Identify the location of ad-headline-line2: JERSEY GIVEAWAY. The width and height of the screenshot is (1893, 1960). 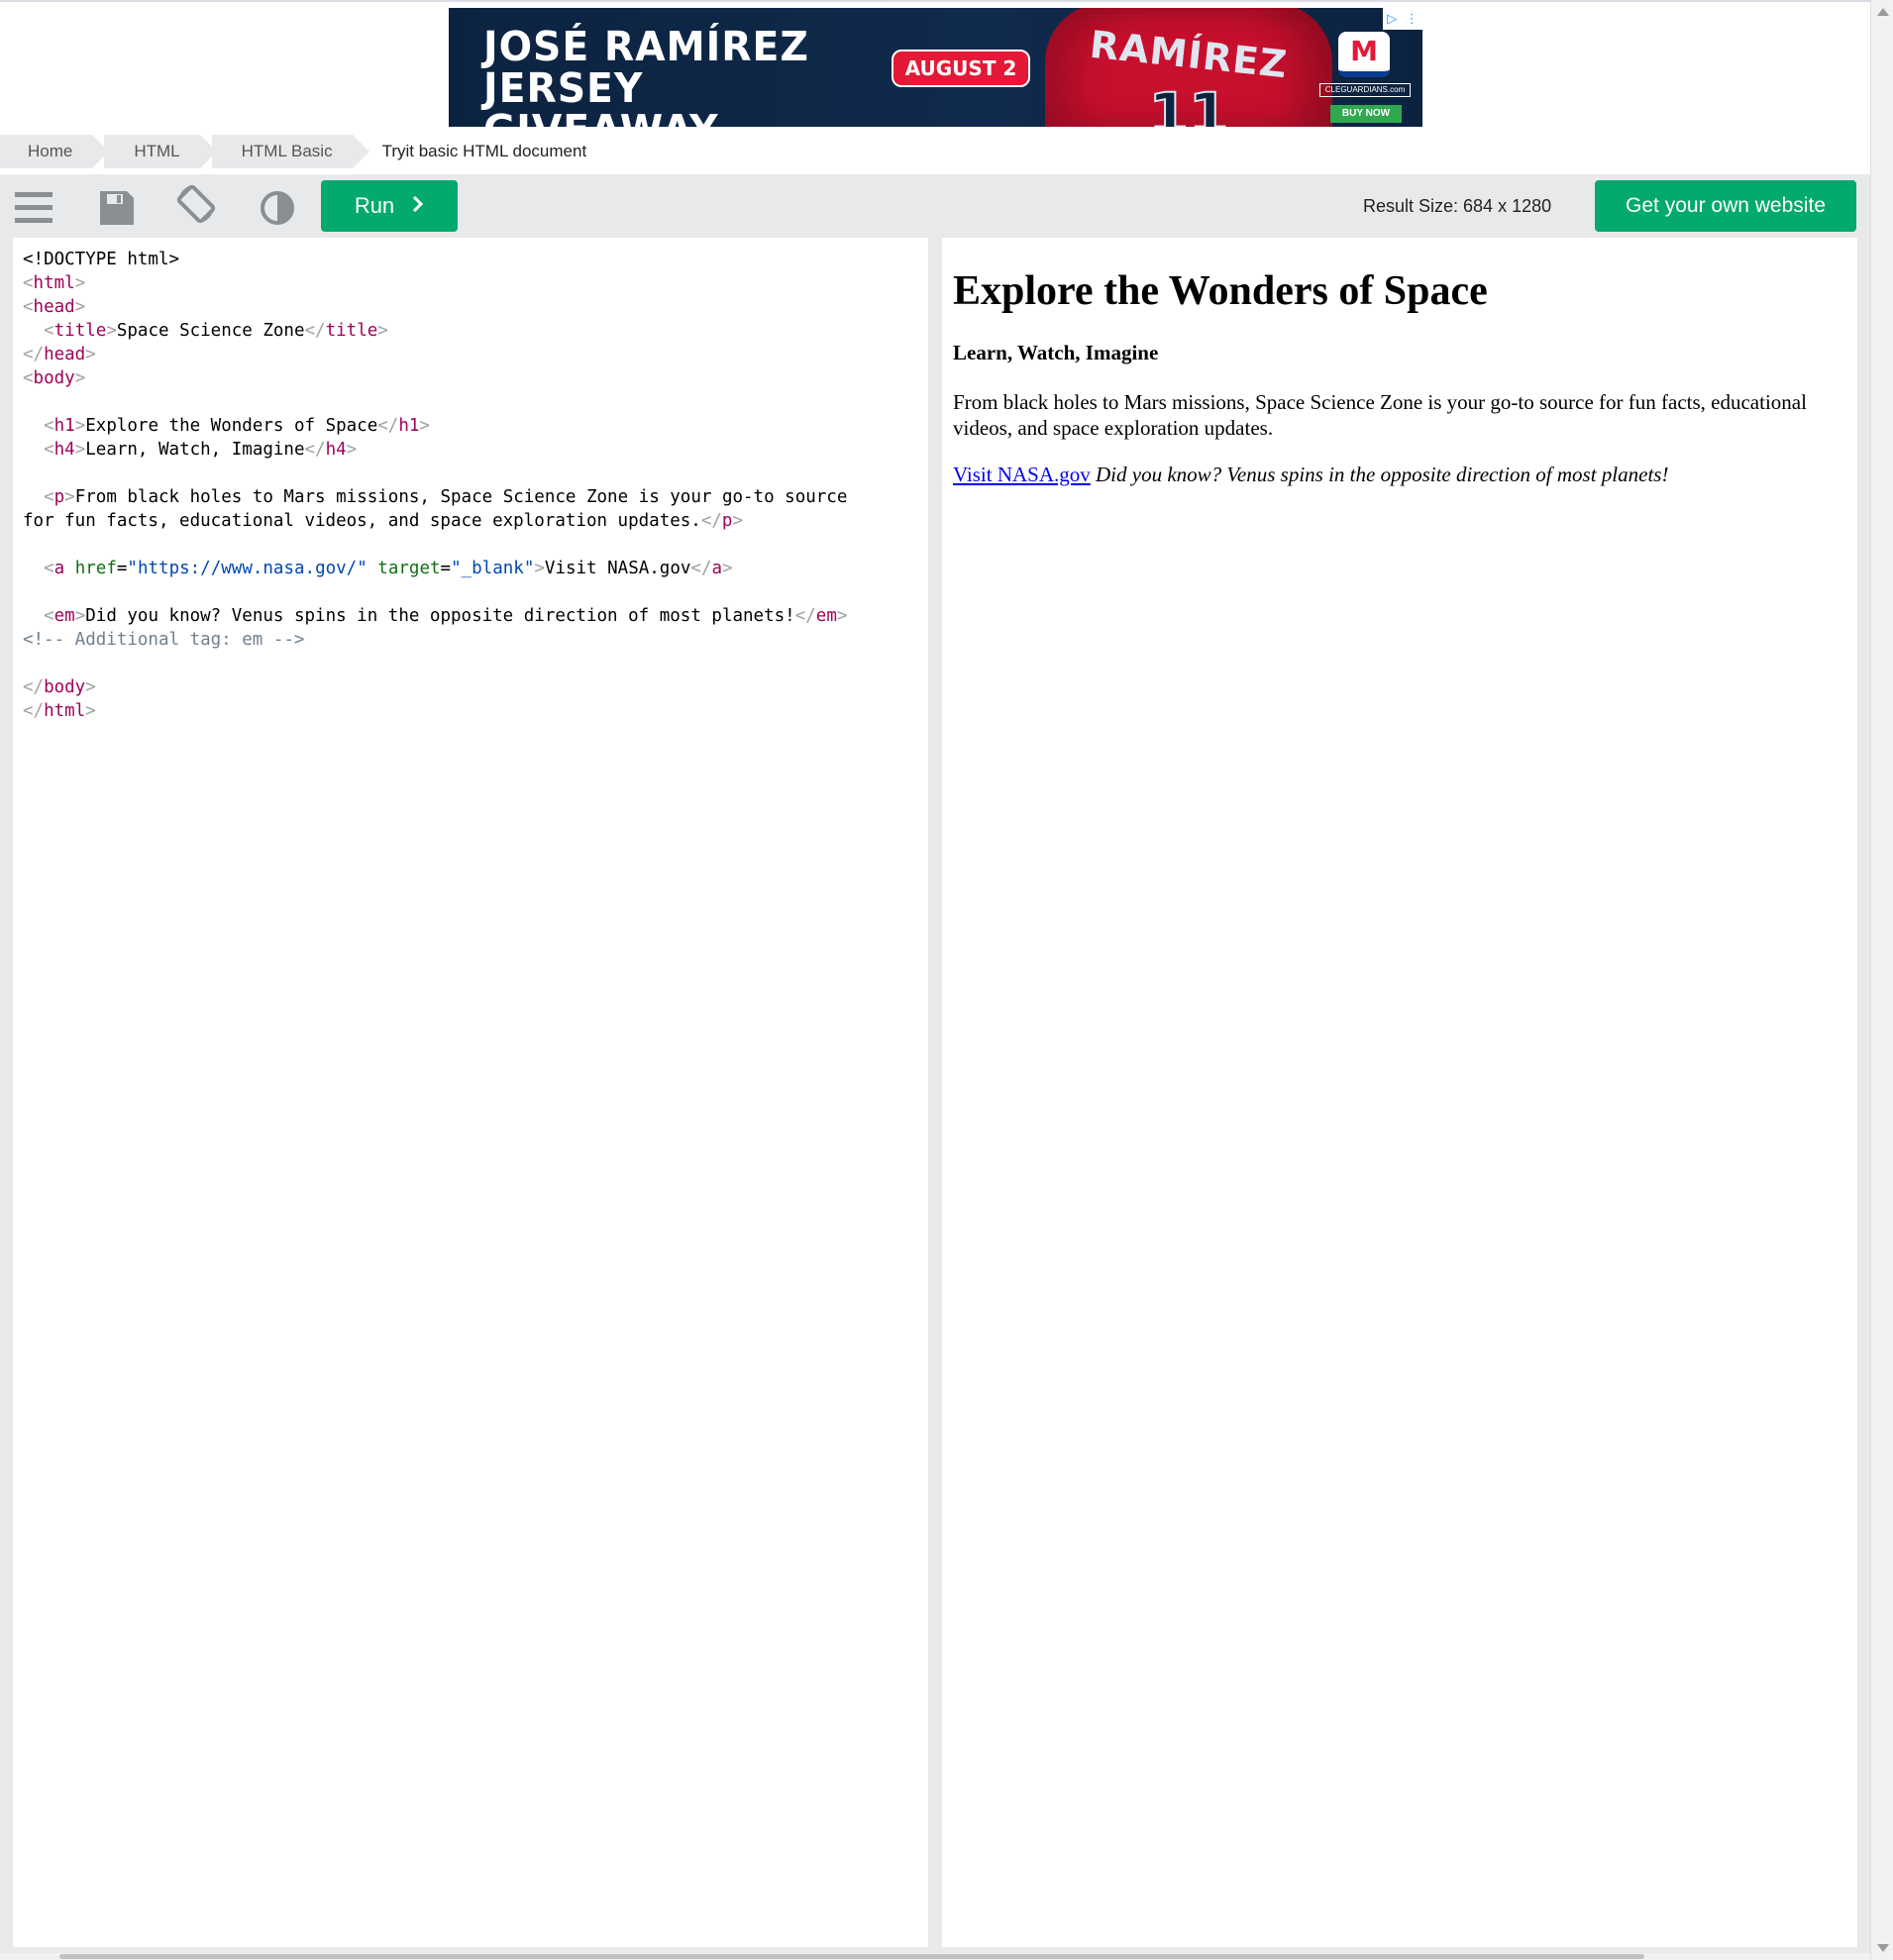
(600, 96).